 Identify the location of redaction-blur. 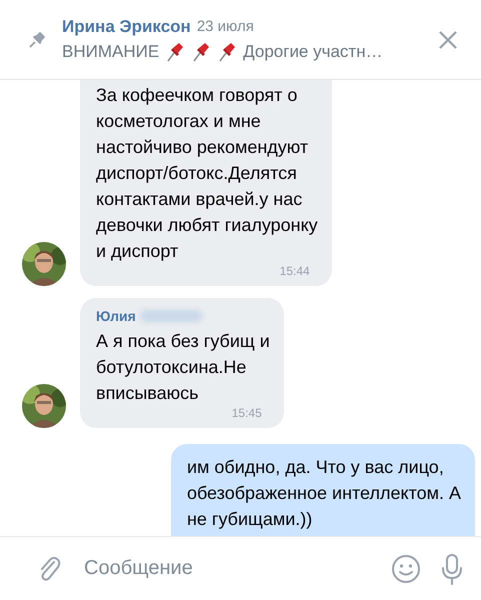
(171, 316).